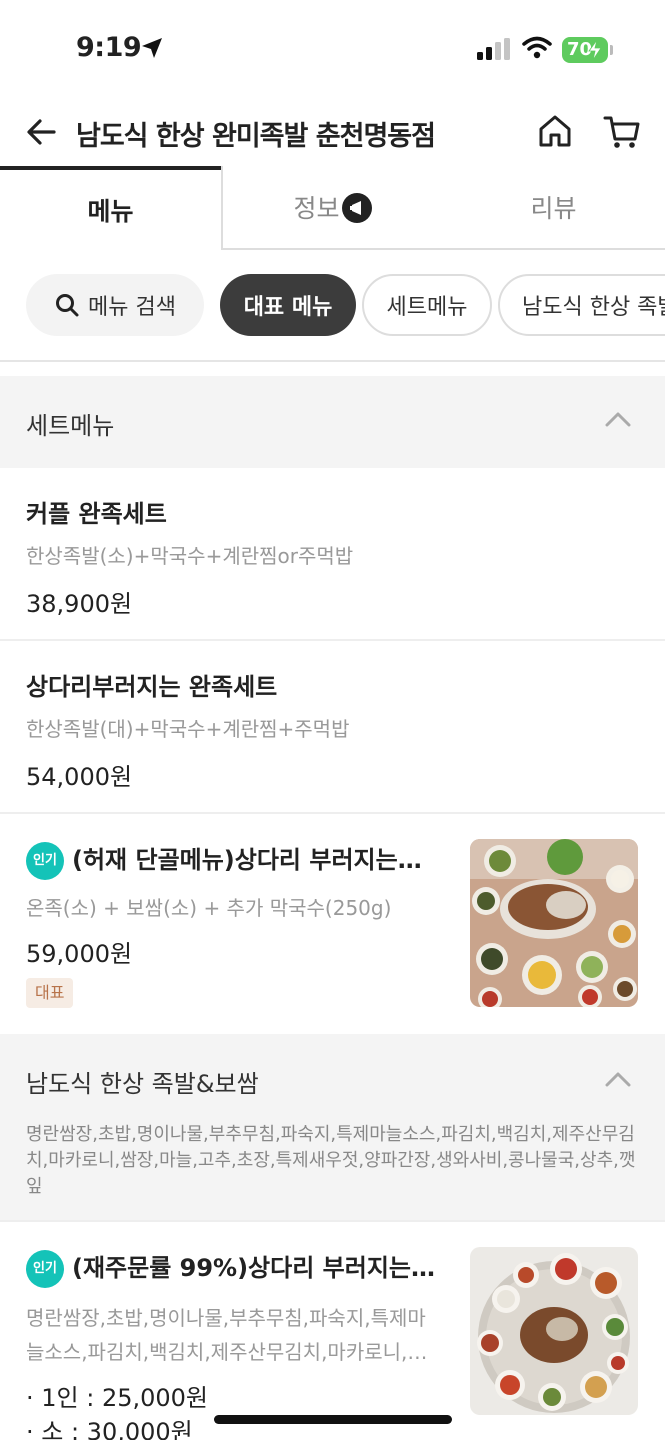  I want to click on menu-item-price: 54,000원, so click(79, 777).